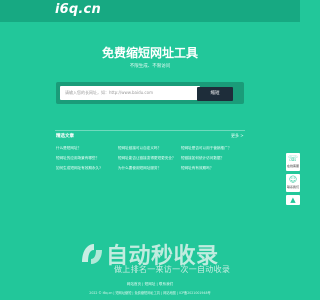 The width and height of the screenshot is (320, 300). What do you see at coordinates (150, 66) in the screenshot?
I see `hero-subtitle: 不限生成、不限访问` at bounding box center [150, 66].